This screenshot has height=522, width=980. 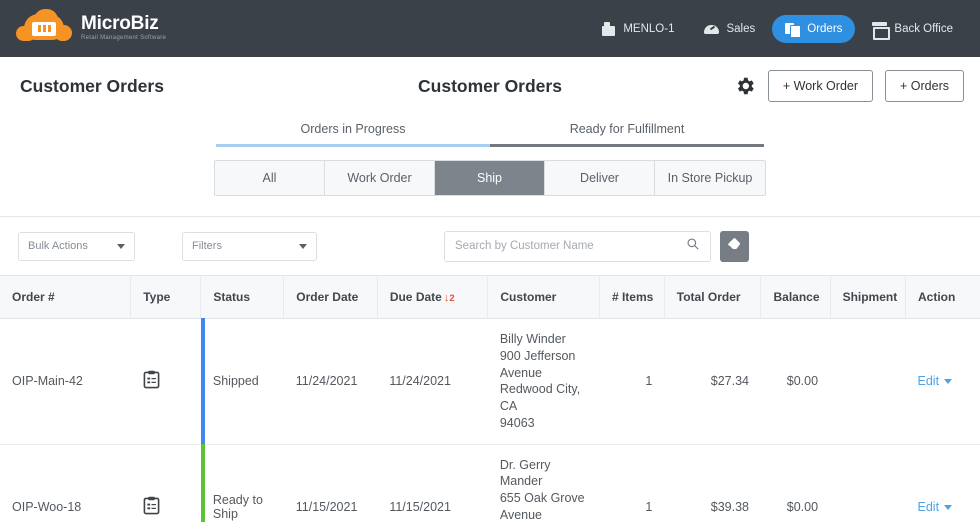 What do you see at coordinates (741, 28) in the screenshot?
I see `nav-item-label: Sales` at bounding box center [741, 28].